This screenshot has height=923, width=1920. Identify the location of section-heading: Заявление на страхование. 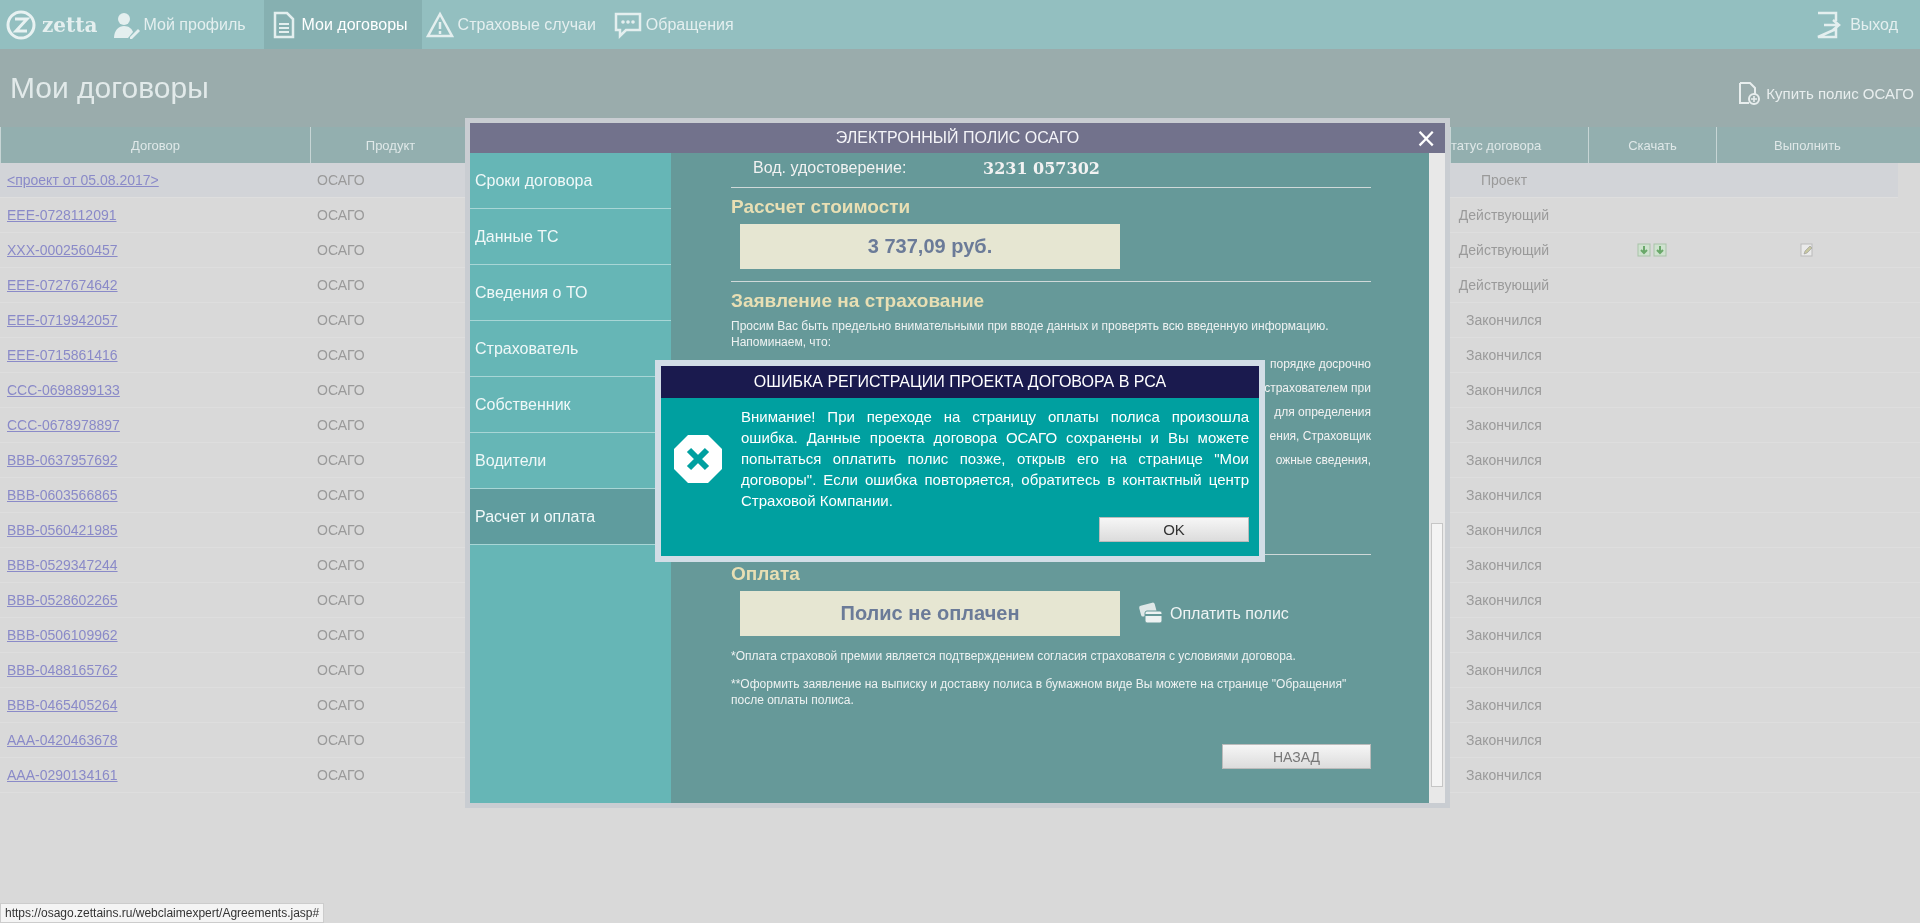
(858, 301).